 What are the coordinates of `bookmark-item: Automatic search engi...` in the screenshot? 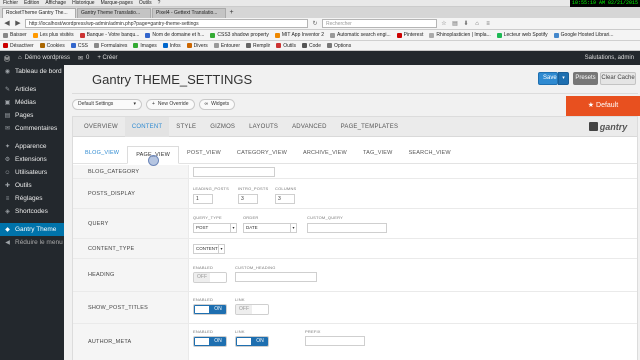 It's located at (360, 35).